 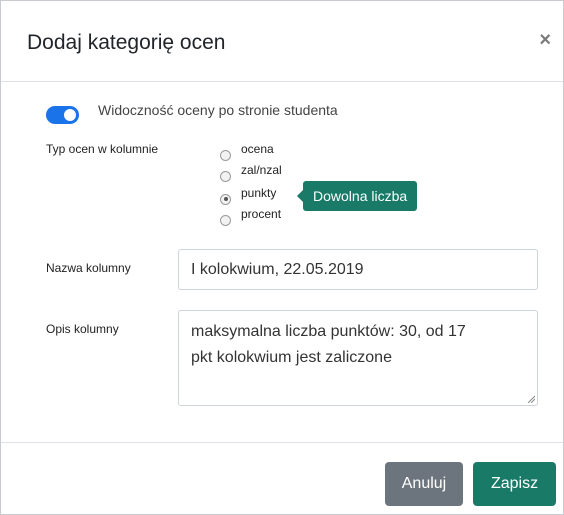 What do you see at coordinates (126, 42) in the screenshot?
I see `modal-title: Dodaj kategorię ocen` at bounding box center [126, 42].